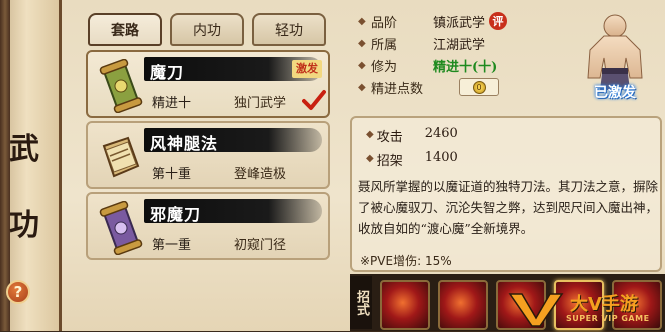  What do you see at coordinates (406, 261) in the screenshot?
I see `pve-bonus: ※PVE增伤: 15%` at bounding box center [406, 261].